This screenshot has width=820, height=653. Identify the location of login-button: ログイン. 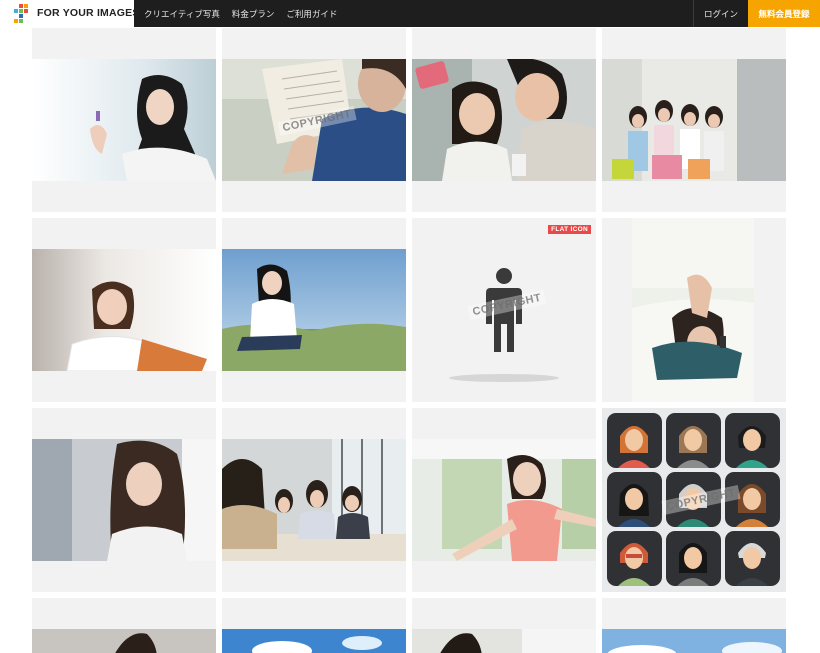
(720, 13).